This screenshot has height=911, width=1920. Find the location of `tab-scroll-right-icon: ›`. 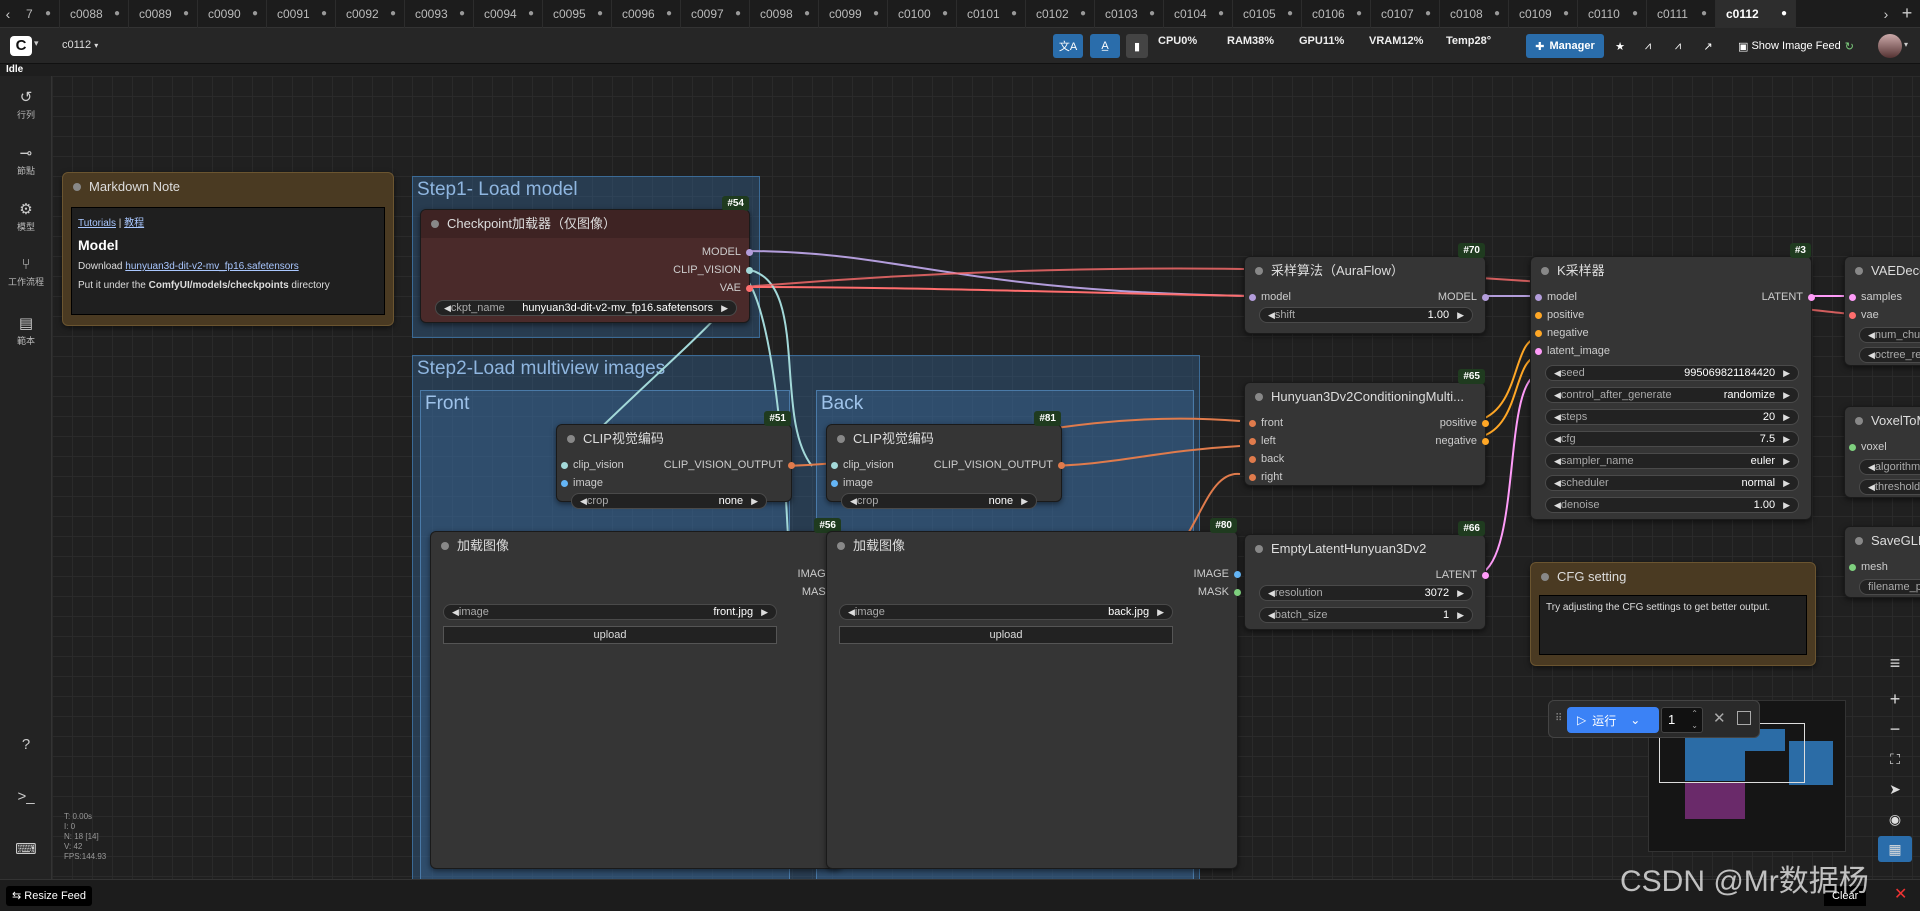

tab-scroll-right-icon: › is located at coordinates (1886, 14).